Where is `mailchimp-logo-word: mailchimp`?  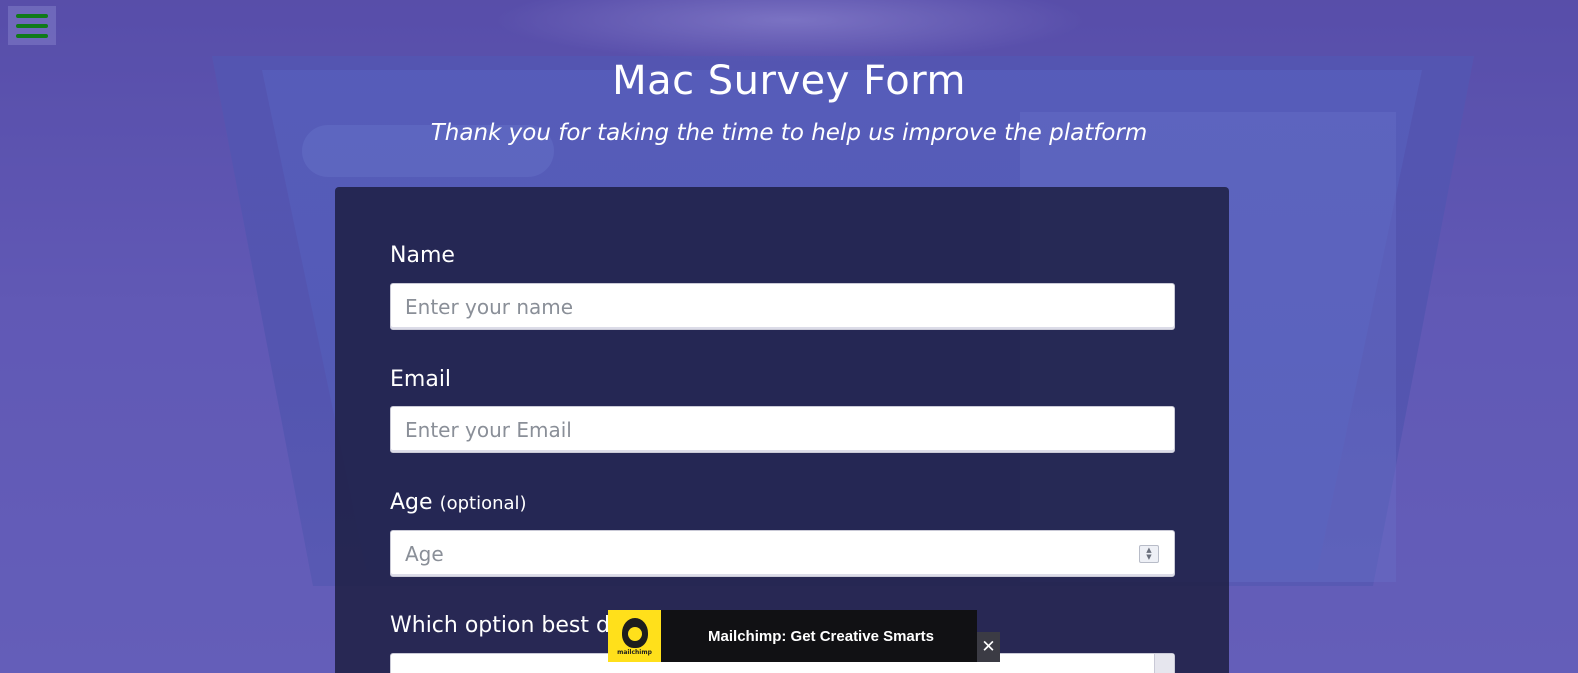 mailchimp-logo-word: mailchimp is located at coordinates (634, 652).